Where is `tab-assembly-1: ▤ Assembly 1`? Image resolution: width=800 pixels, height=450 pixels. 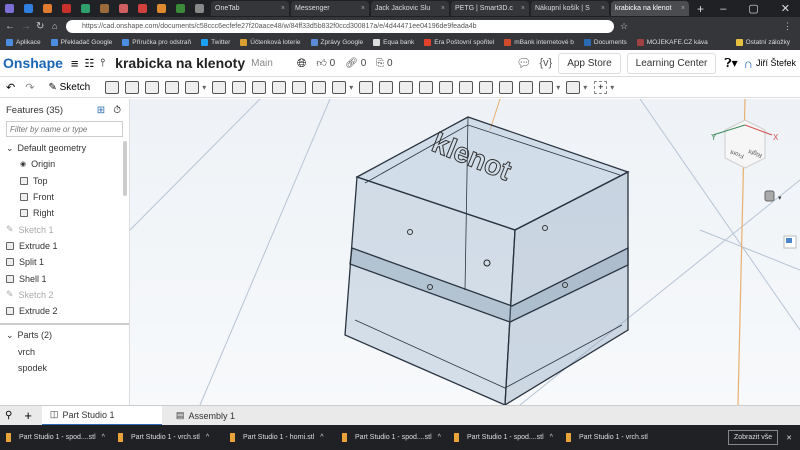
tab-assembly-1: ▤ Assembly 1 is located at coordinates (228, 416).